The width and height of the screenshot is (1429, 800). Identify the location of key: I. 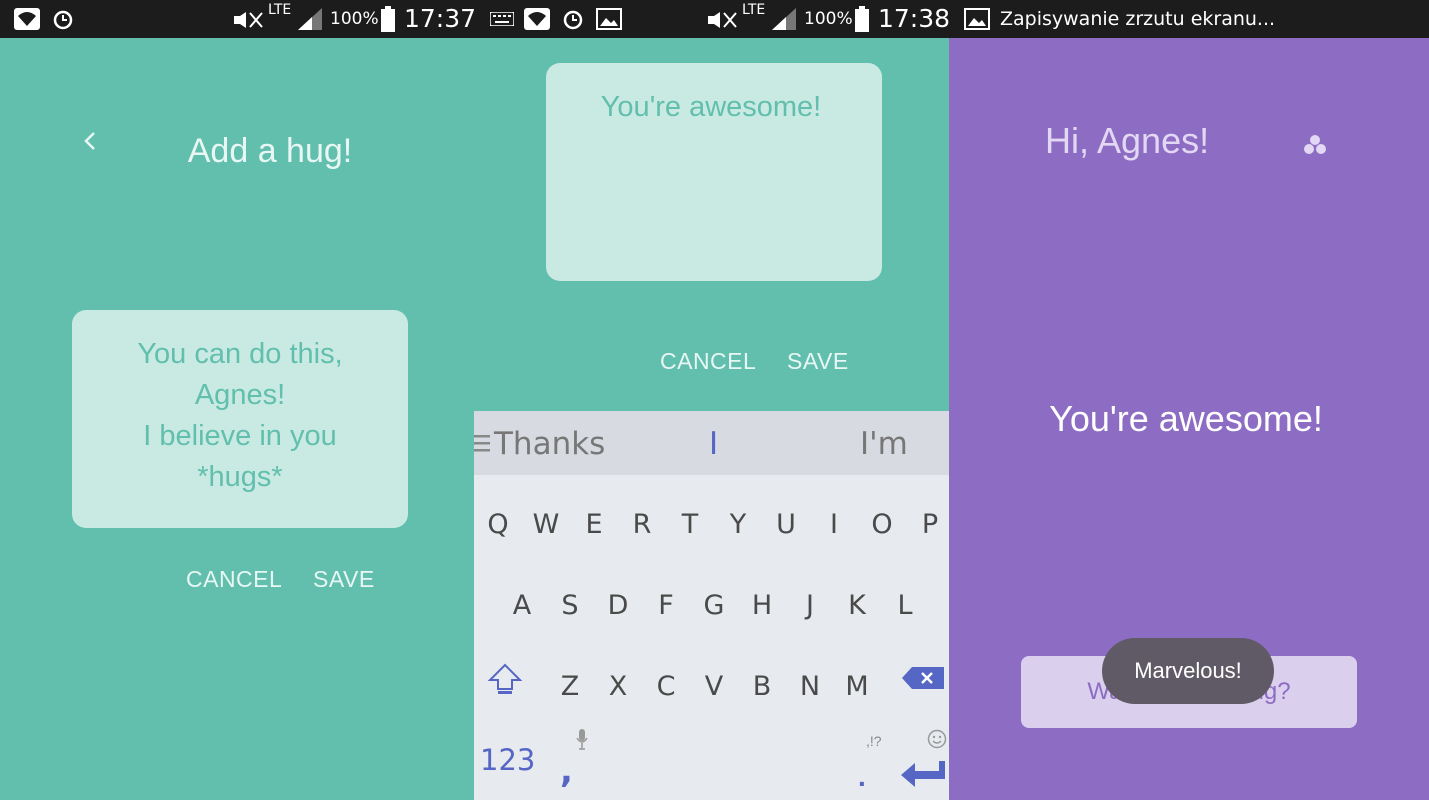
(834, 524).